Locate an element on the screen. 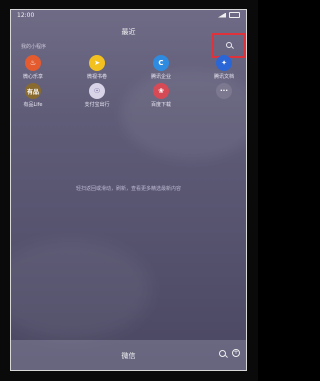  battery-icon is located at coordinates (234, 15).